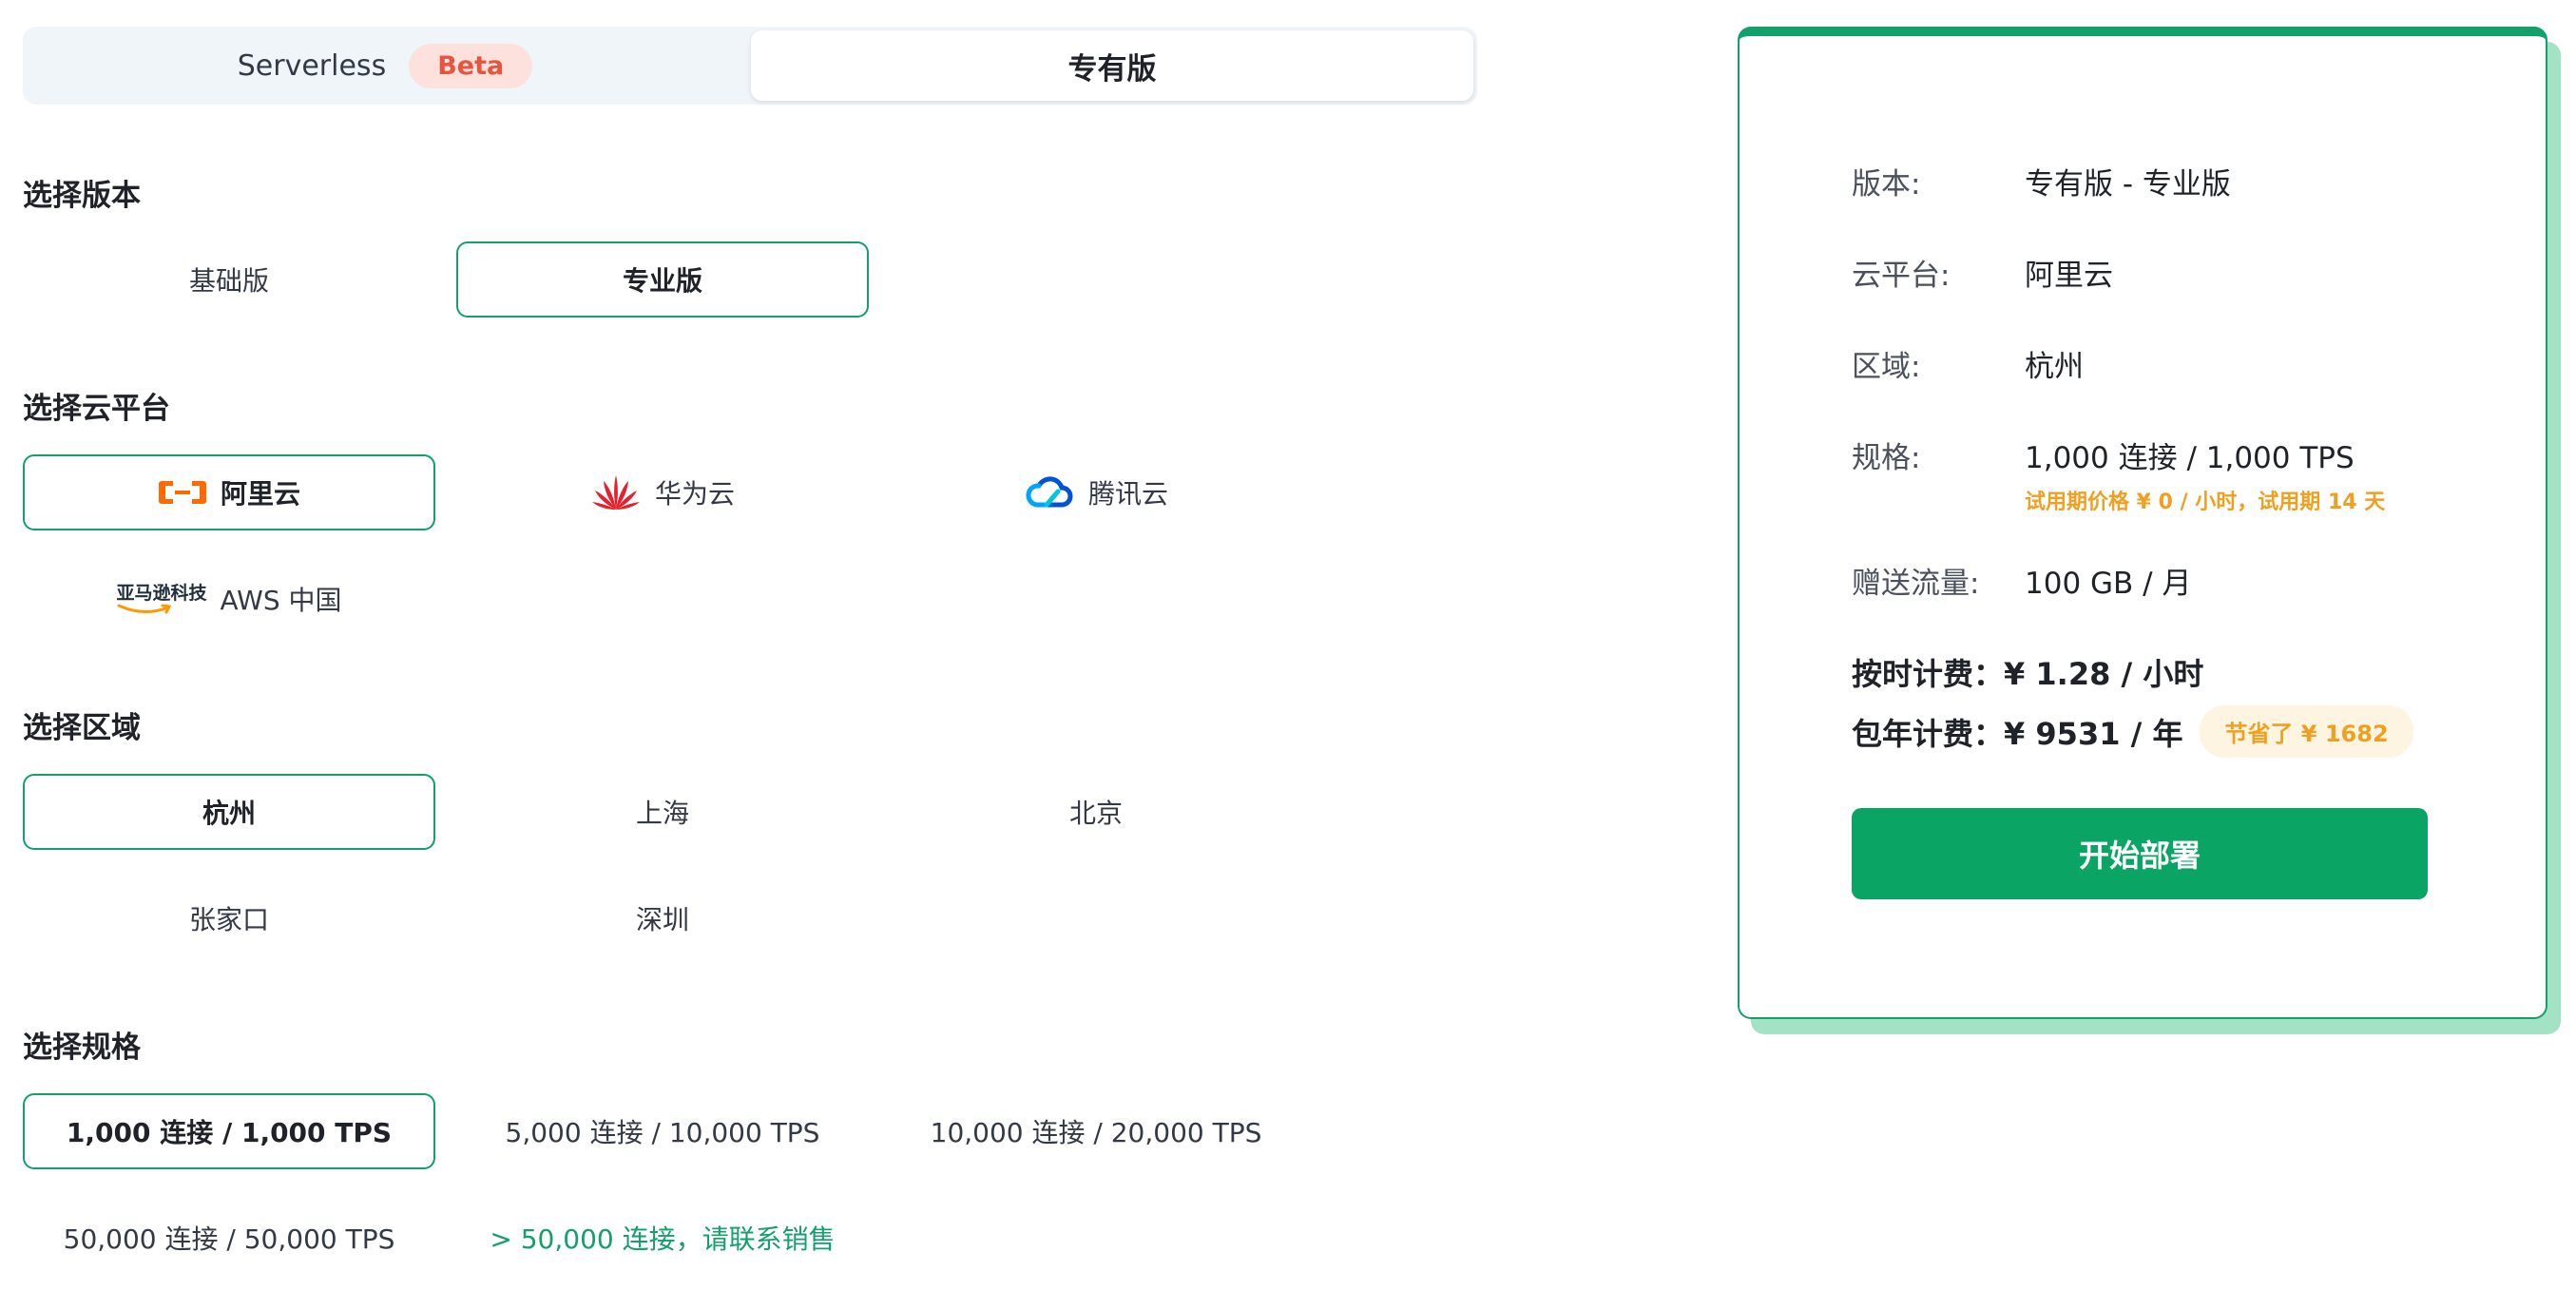 This screenshot has width=2576, height=1310. I want to click on spec-option-10000: 10,000 连接 / 20,000 TPS, so click(1096, 1131).